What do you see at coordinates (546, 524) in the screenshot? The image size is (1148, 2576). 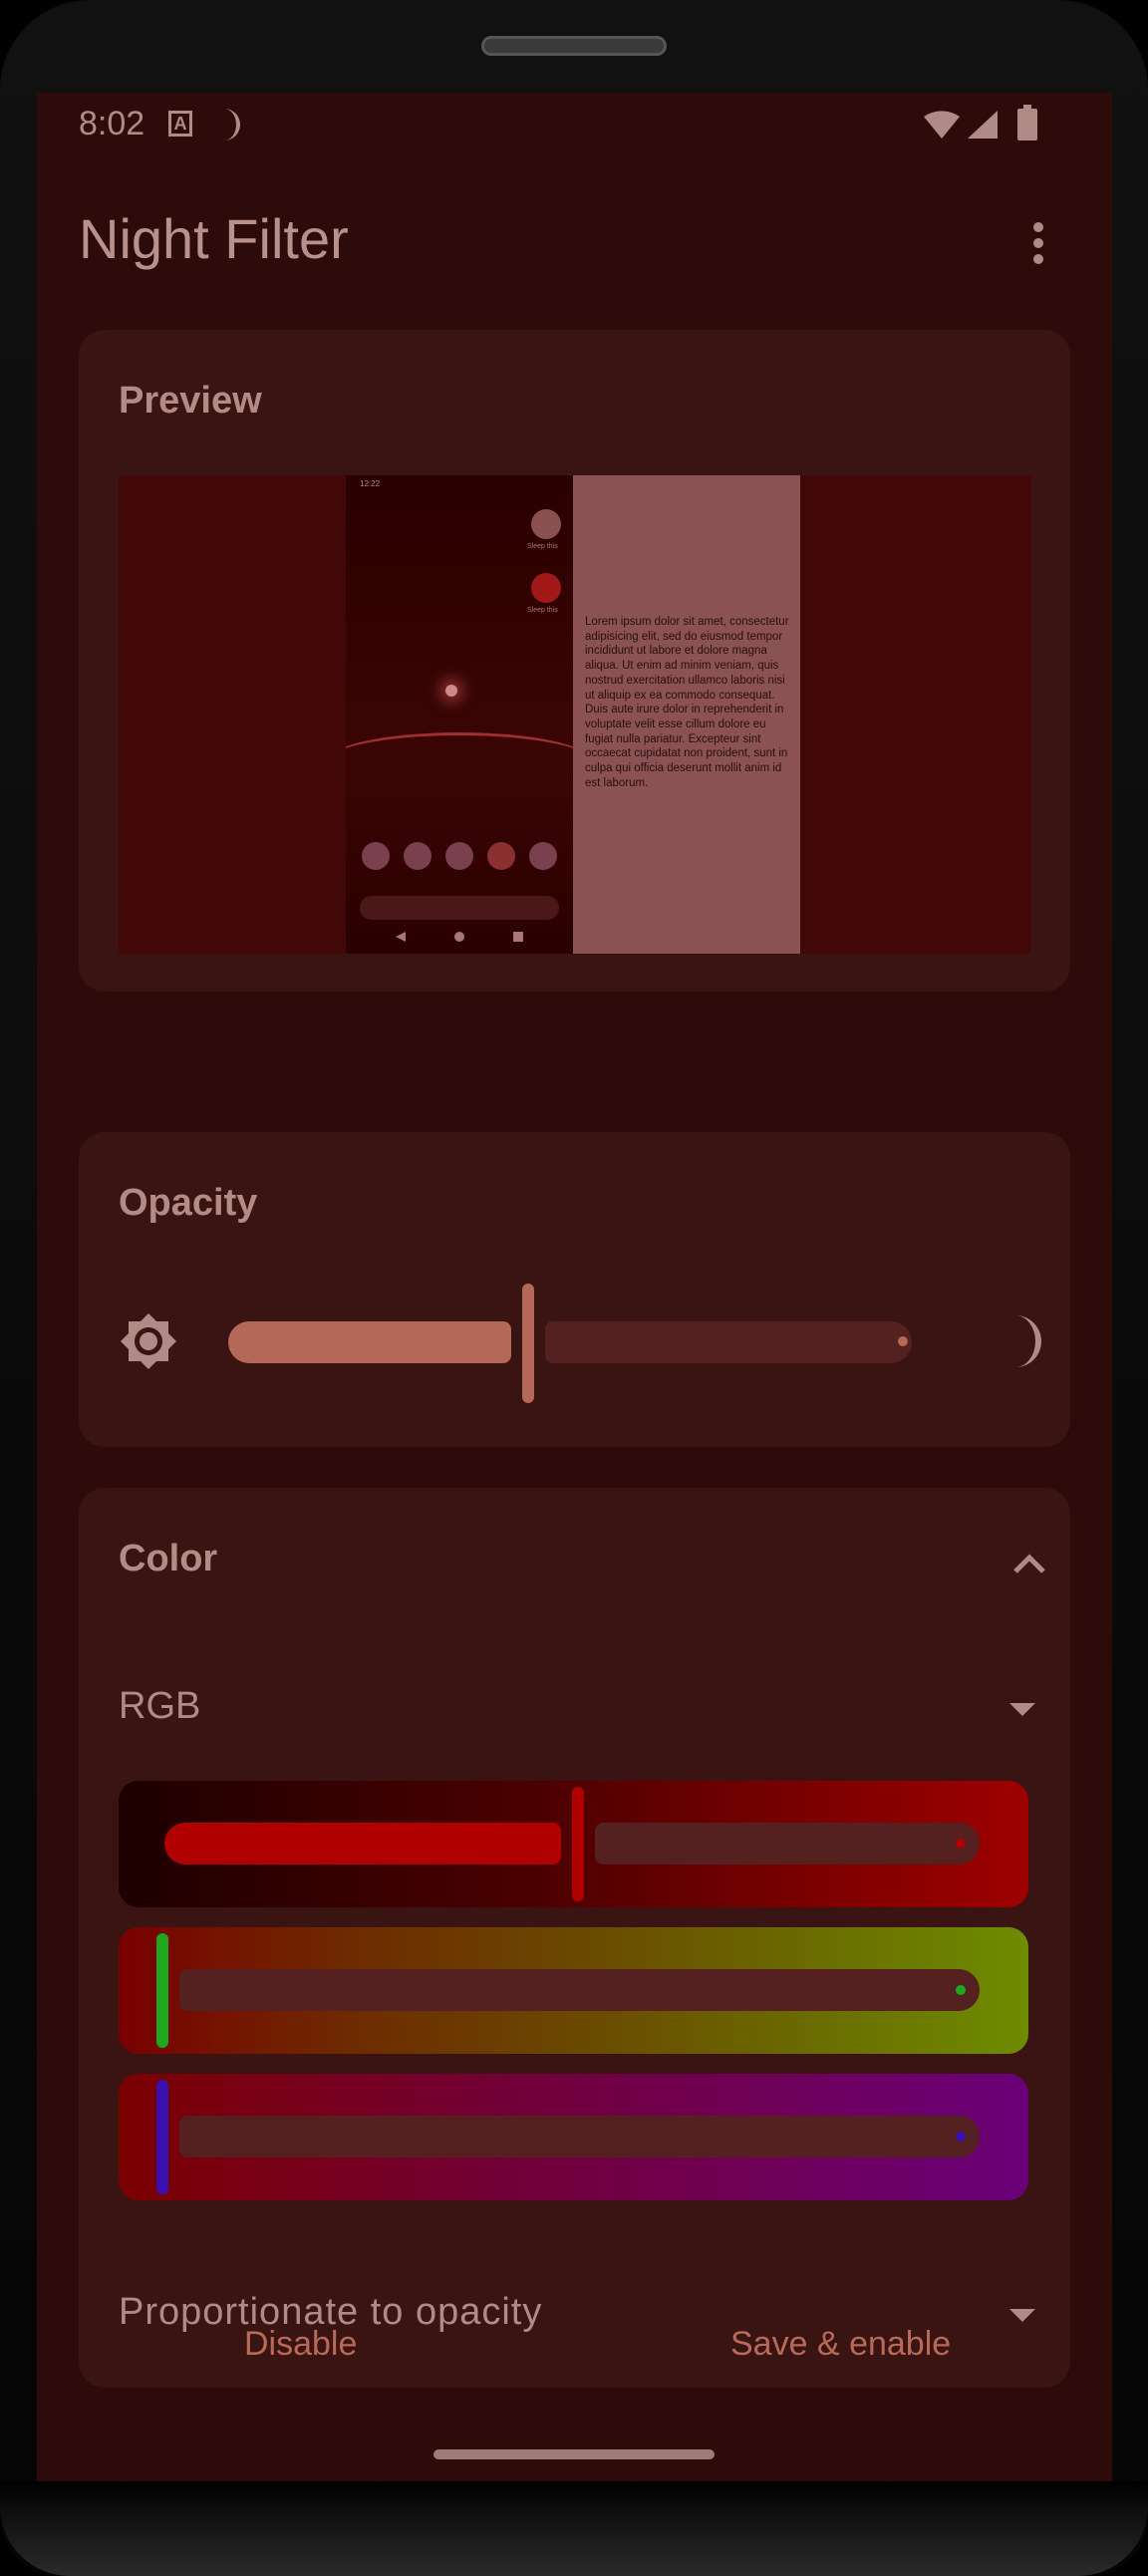 I see `preview-mic-icon` at bounding box center [546, 524].